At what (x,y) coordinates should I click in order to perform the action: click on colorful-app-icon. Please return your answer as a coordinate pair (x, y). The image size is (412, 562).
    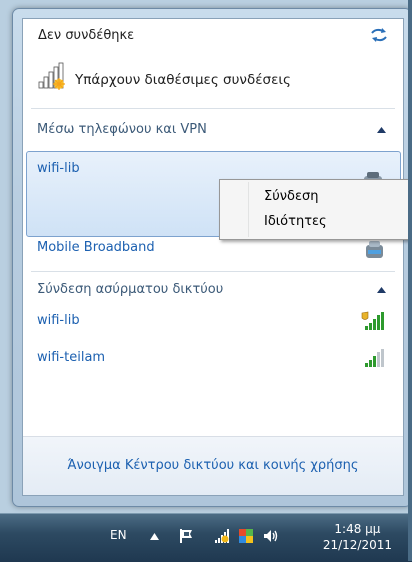
    Looking at the image, I should click on (246, 536).